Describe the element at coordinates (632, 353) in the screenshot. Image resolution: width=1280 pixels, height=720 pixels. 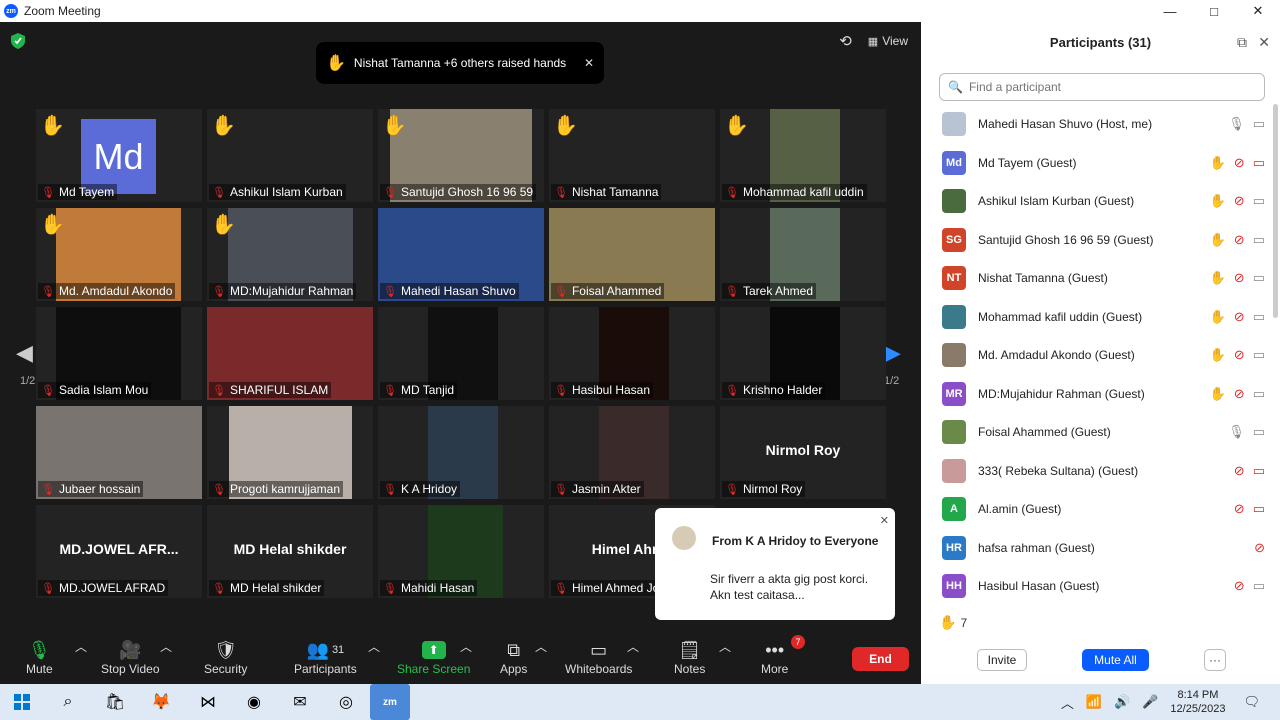
I see `participant-tile: 🎙 Hasibul Hasan` at that location.